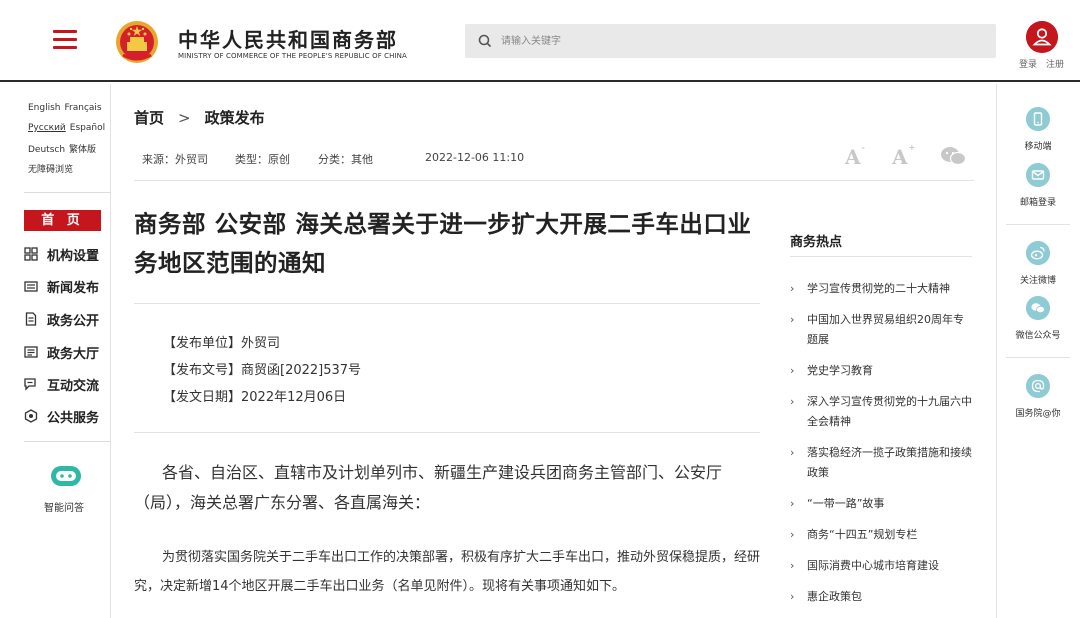 This screenshot has width=1080, height=618. What do you see at coordinates (881, 371) in the screenshot?
I see `hot-topic-item: › 党史学习教育` at bounding box center [881, 371].